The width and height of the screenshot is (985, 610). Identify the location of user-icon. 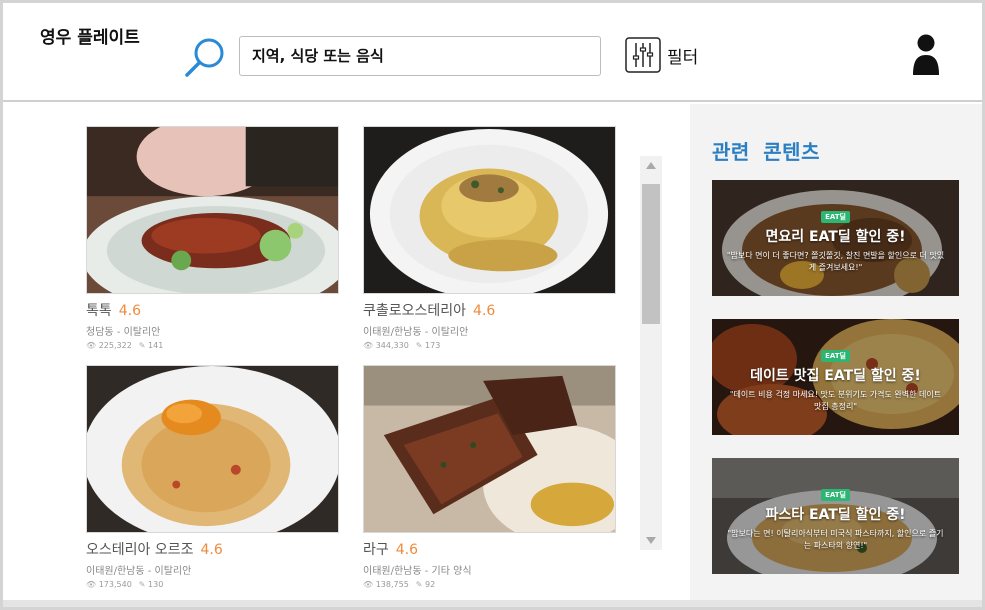
(926, 55).